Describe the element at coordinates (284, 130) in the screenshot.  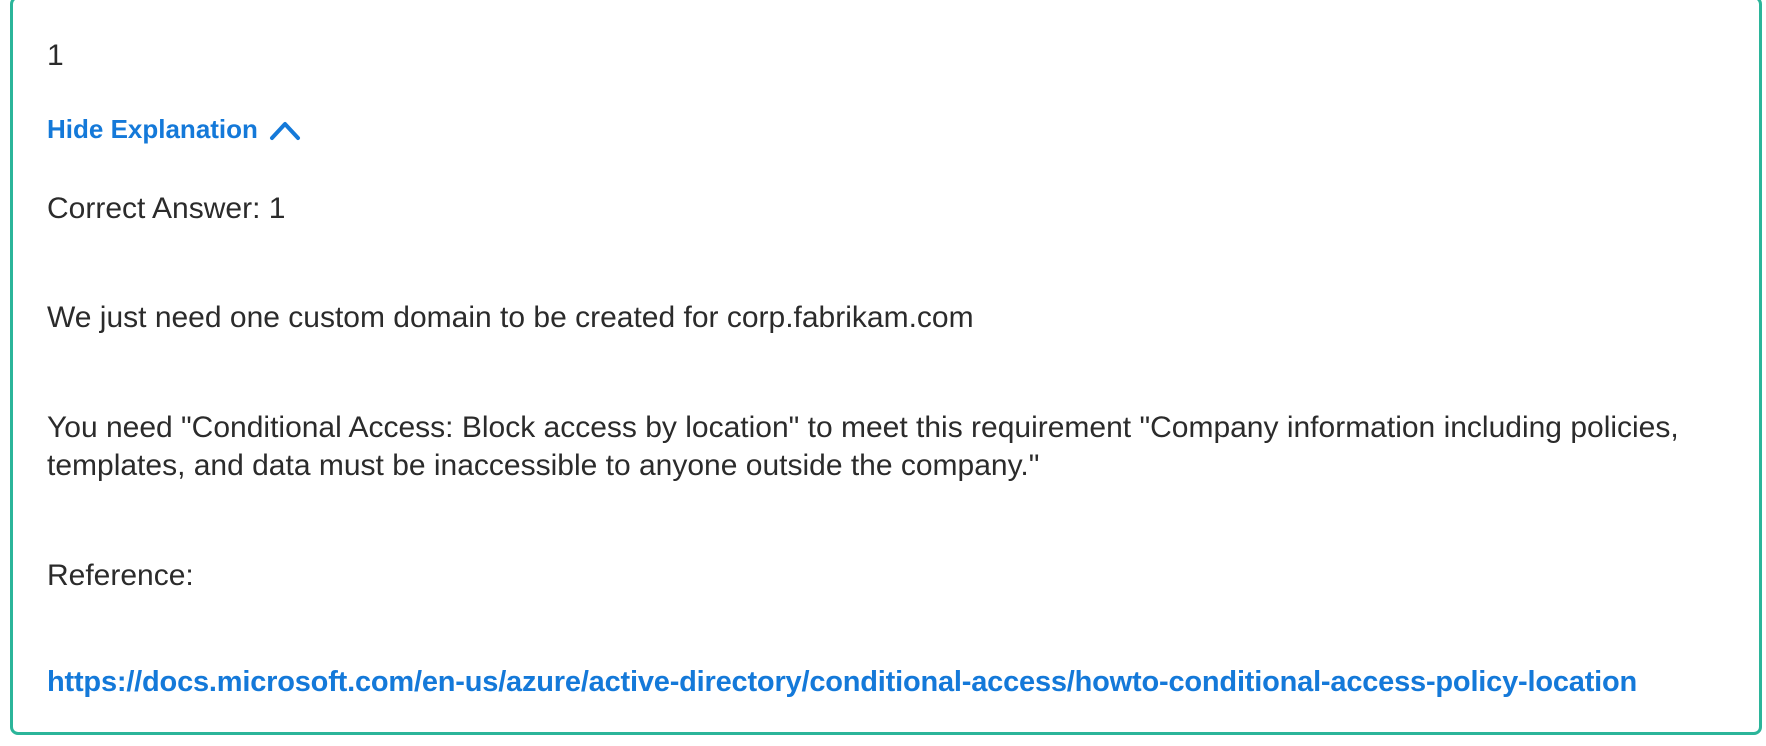
I see `chevron-up-icon` at that location.